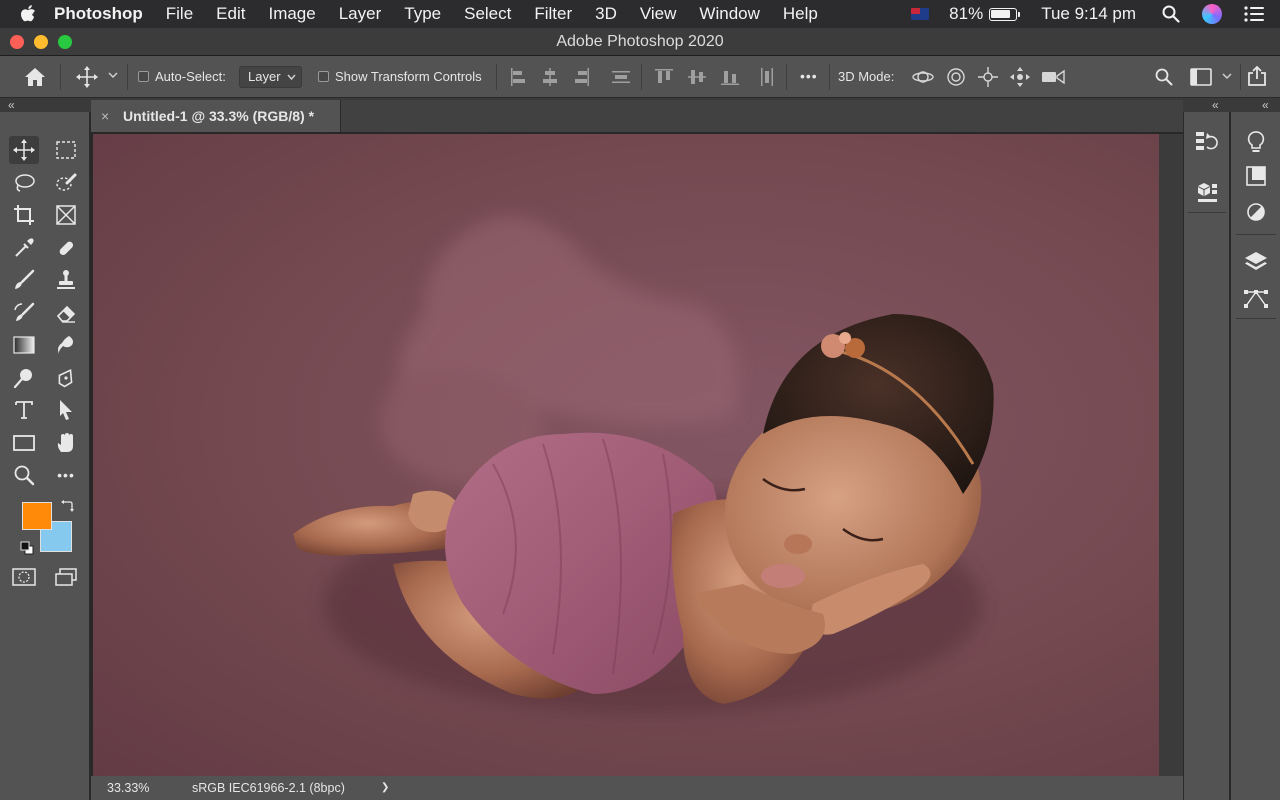  I want to click on crop-tool-icon, so click(24, 215).